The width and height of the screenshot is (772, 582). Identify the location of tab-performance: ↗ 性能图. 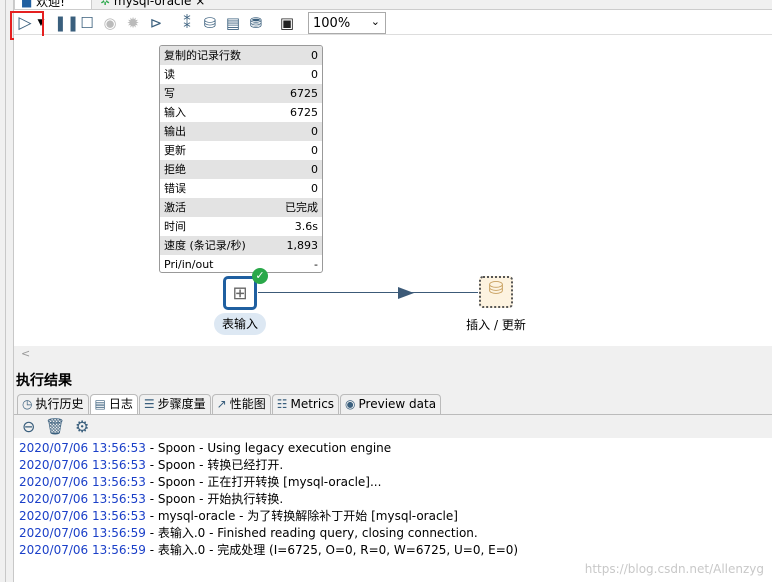
(241, 404).